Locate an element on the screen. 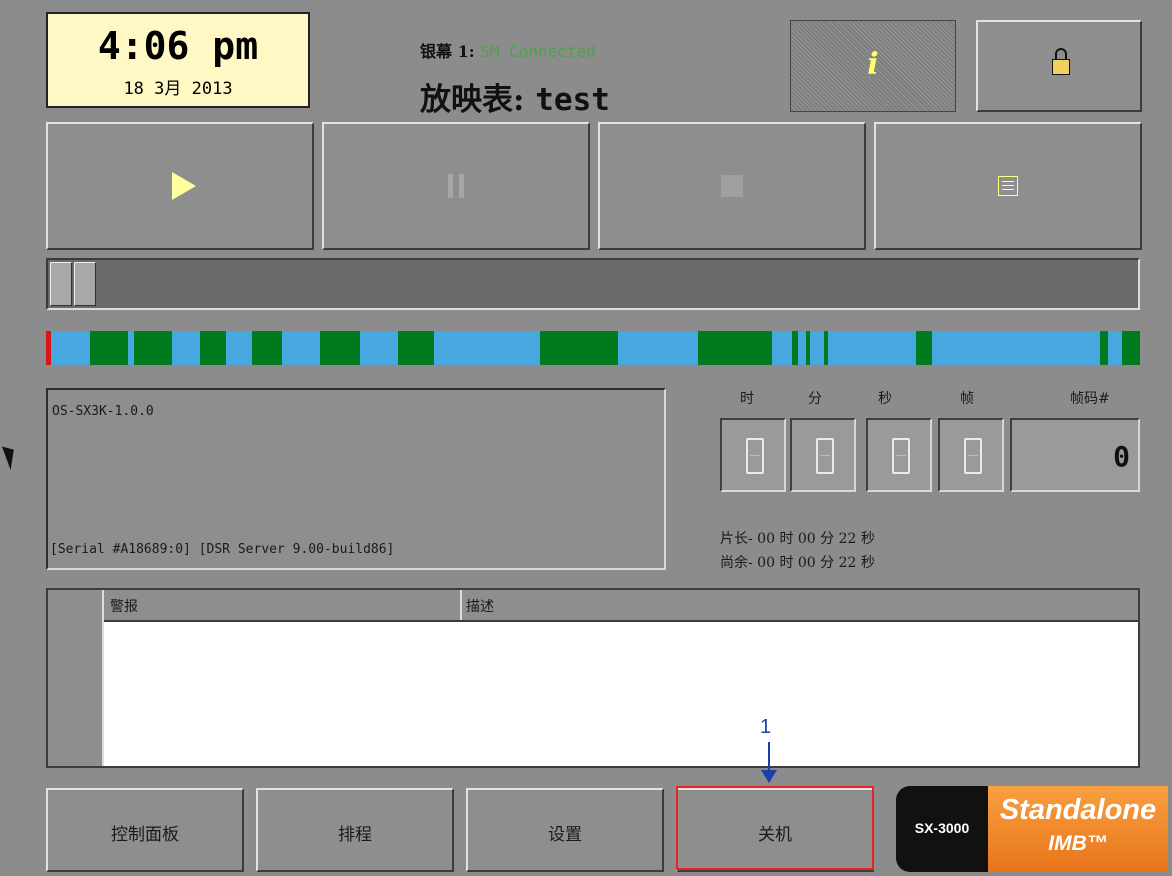 The width and height of the screenshot is (1172, 876). stop-button is located at coordinates (732, 186).